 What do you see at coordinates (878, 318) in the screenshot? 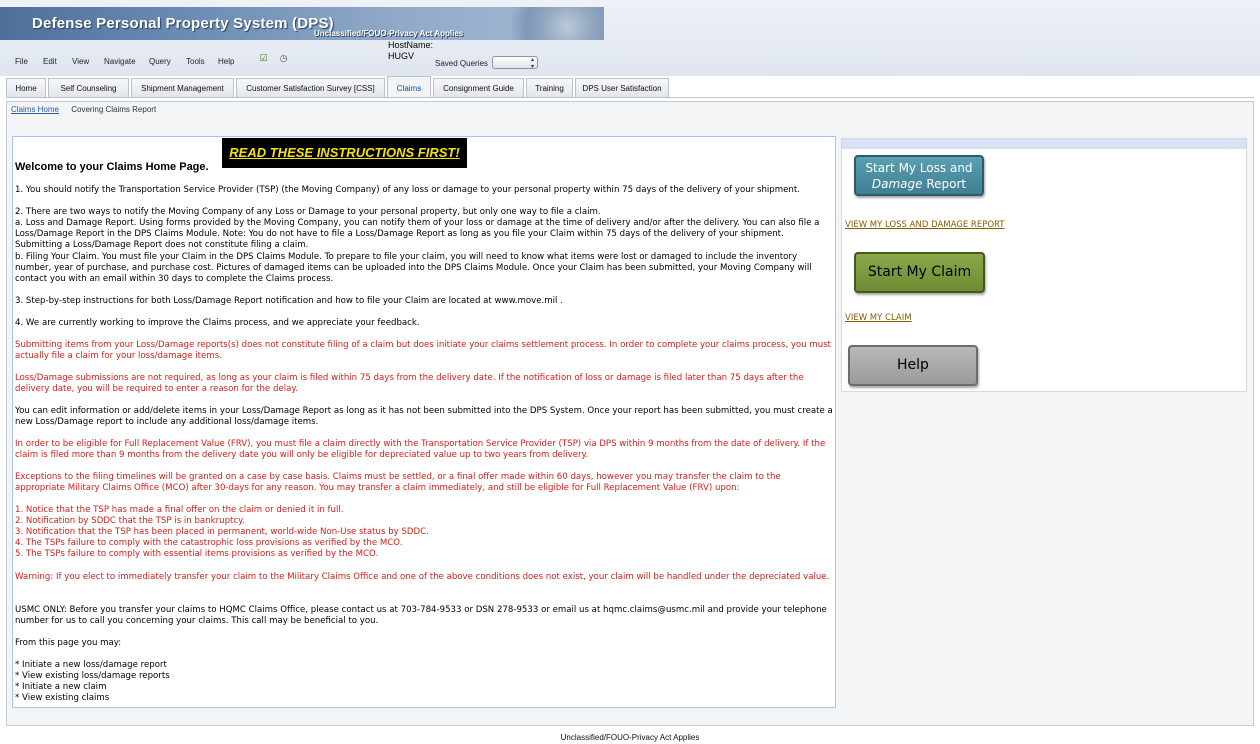
I see `view-claim-link: VIEW MY CLAIM` at bounding box center [878, 318].